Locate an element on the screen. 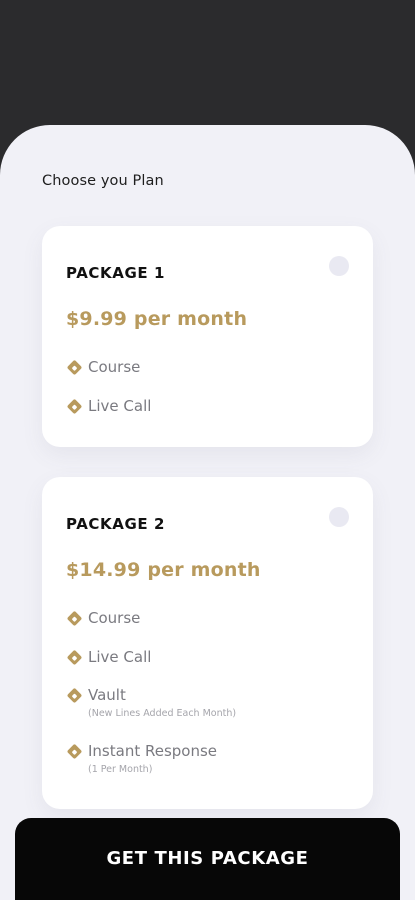  package-price: $9.99 per month is located at coordinates (157, 319).